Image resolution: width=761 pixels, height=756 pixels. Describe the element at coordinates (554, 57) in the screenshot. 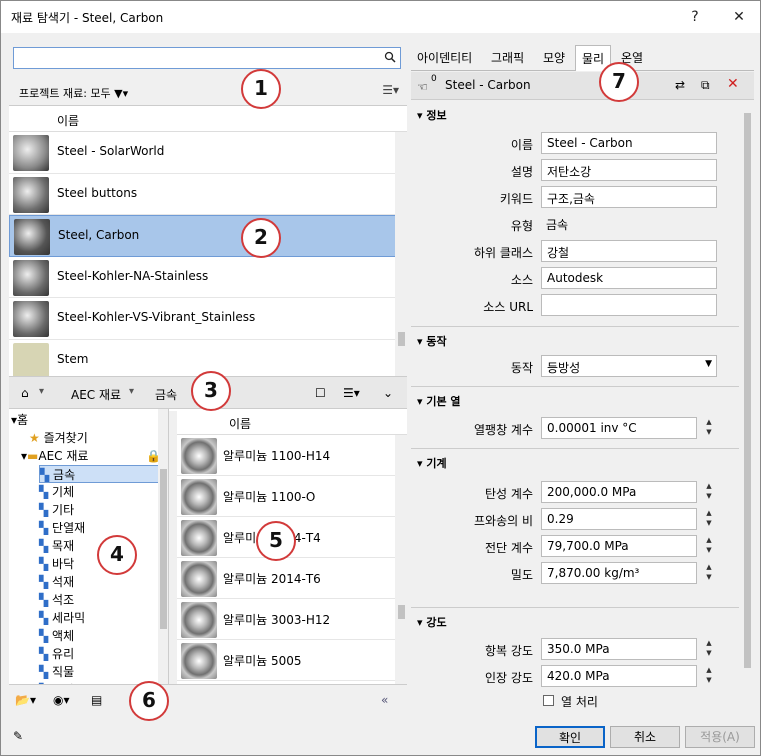

I see `tab-appearance: 모양` at that location.